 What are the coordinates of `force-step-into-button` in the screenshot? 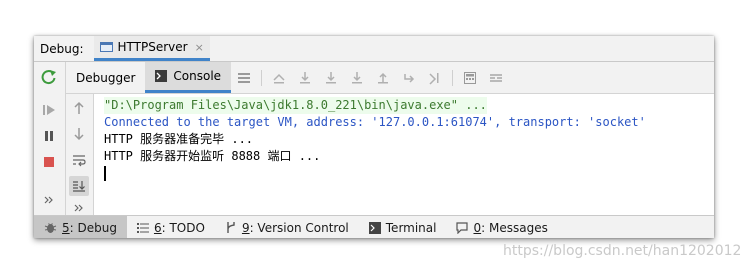 It's located at (357, 78).